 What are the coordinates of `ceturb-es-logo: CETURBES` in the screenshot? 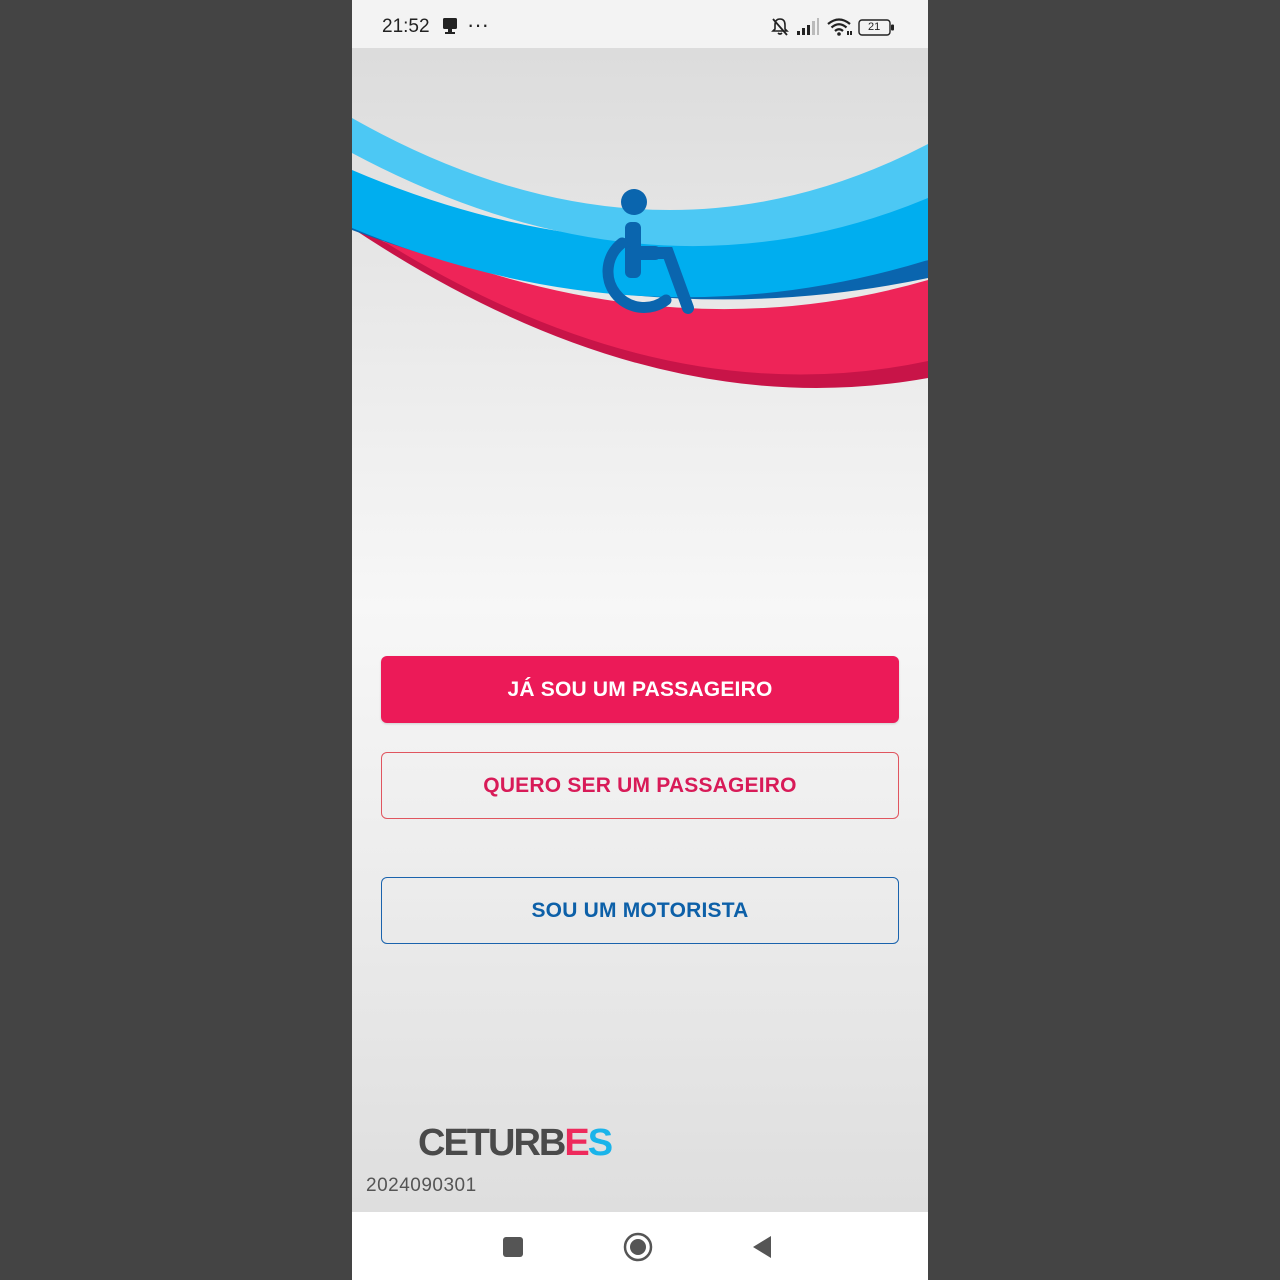 It's located at (515, 1143).